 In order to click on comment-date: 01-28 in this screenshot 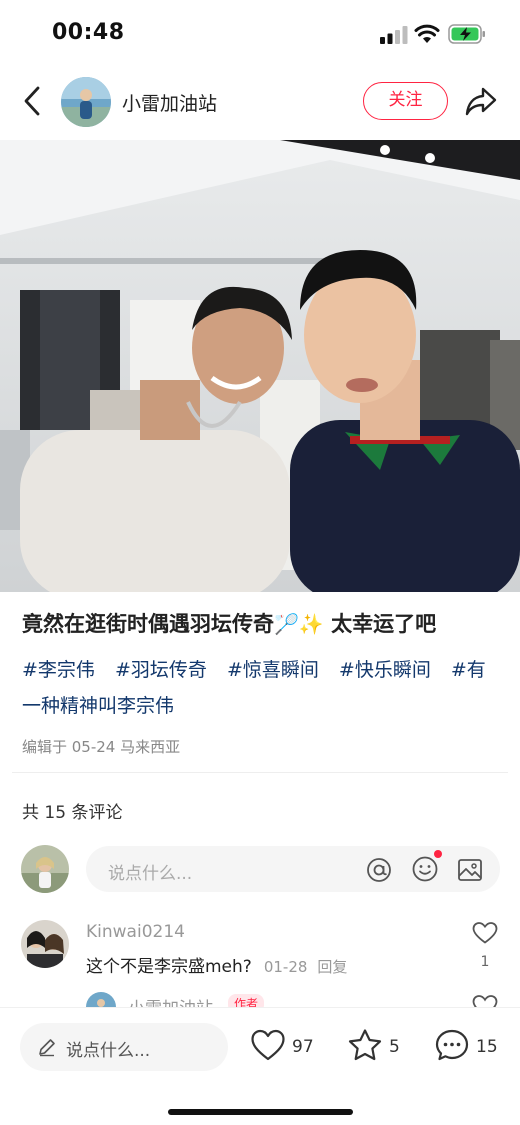, I will do `click(285, 967)`.